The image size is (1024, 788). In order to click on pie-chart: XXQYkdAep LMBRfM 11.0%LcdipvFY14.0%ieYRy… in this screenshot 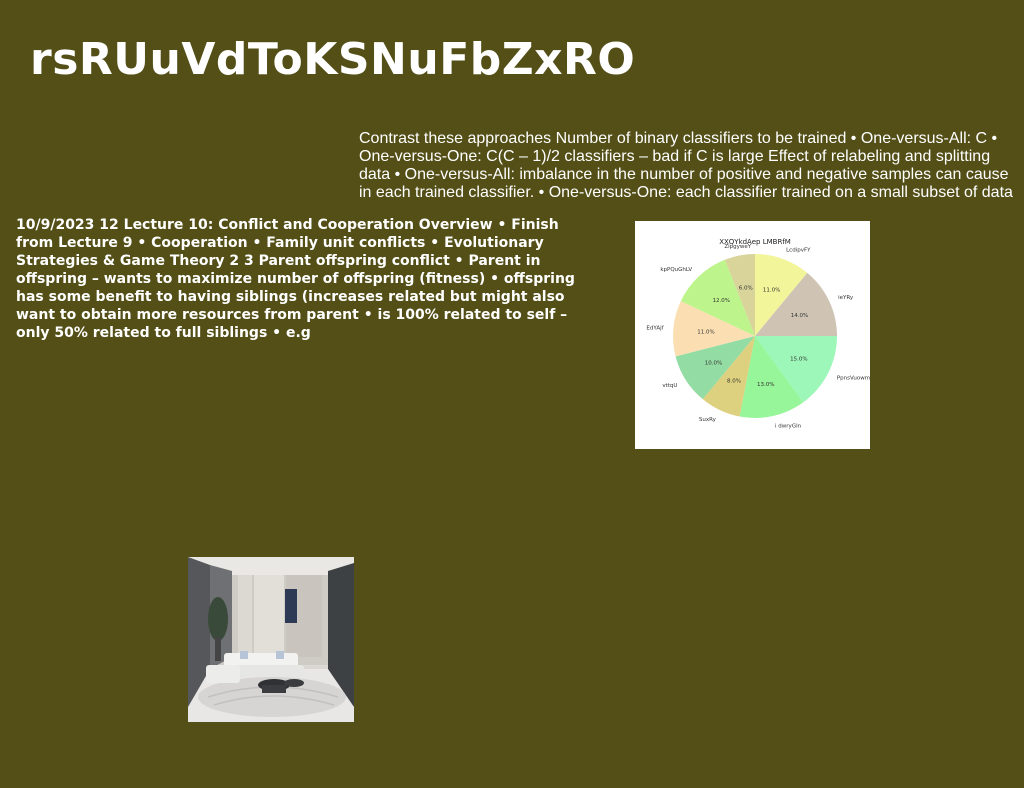, I will do `click(758, 334)`.